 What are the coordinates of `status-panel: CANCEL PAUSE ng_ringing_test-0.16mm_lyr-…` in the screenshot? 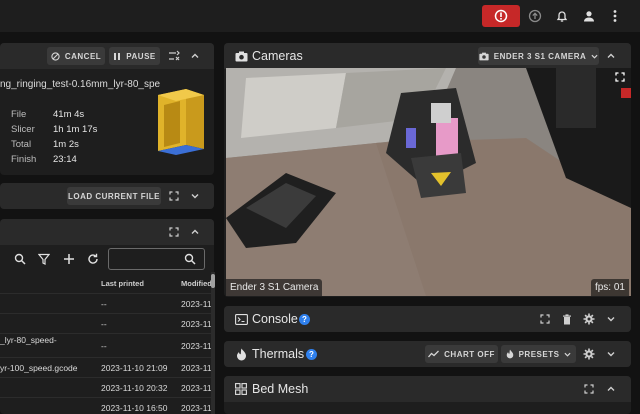 It's located at (107, 109).